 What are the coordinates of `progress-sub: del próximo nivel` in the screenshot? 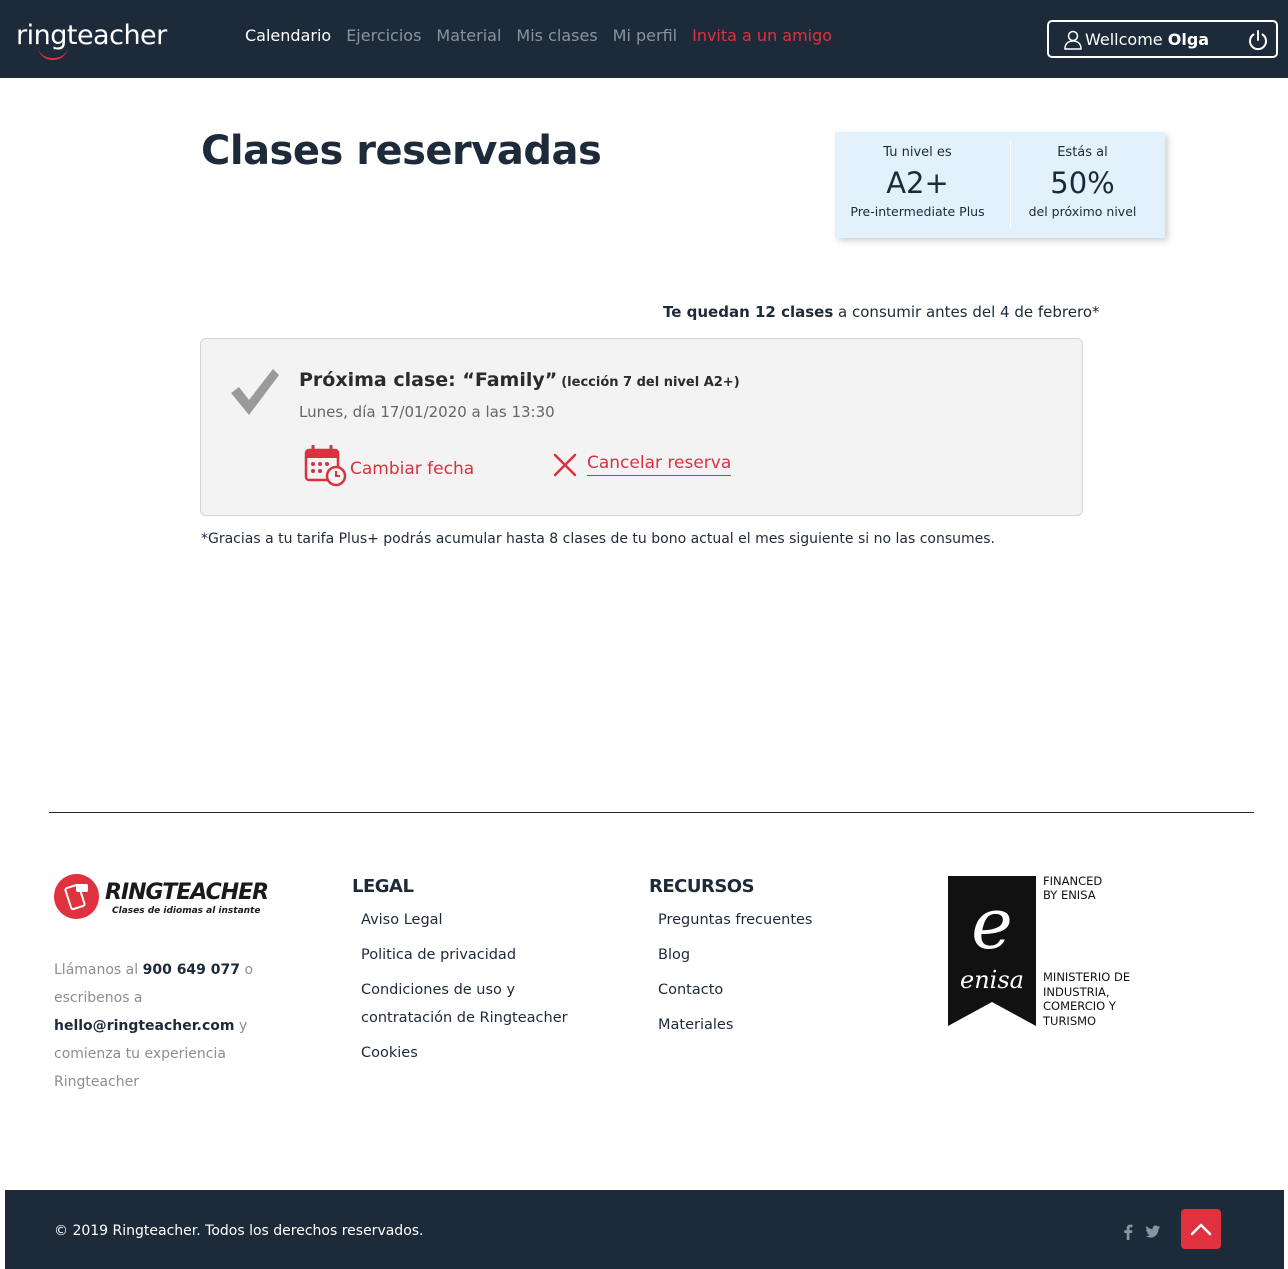 It's located at (1082, 211).